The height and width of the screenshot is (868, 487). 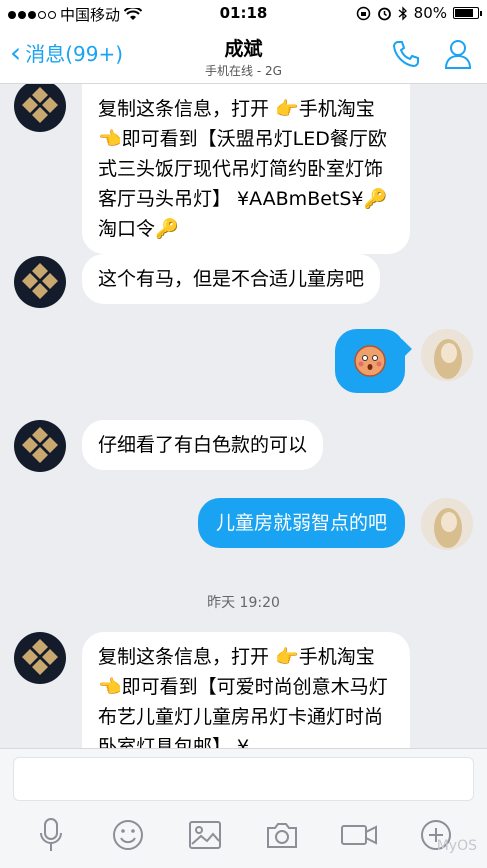 What do you see at coordinates (203, 445) in the screenshot?
I see `message-bubble-incoming: 仔细看了有白色款的可以` at bounding box center [203, 445].